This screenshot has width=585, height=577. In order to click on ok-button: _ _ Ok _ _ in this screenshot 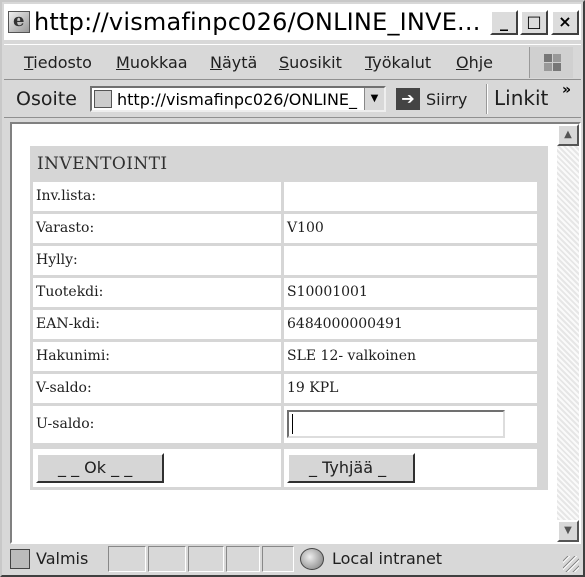, I will do `click(100, 468)`.